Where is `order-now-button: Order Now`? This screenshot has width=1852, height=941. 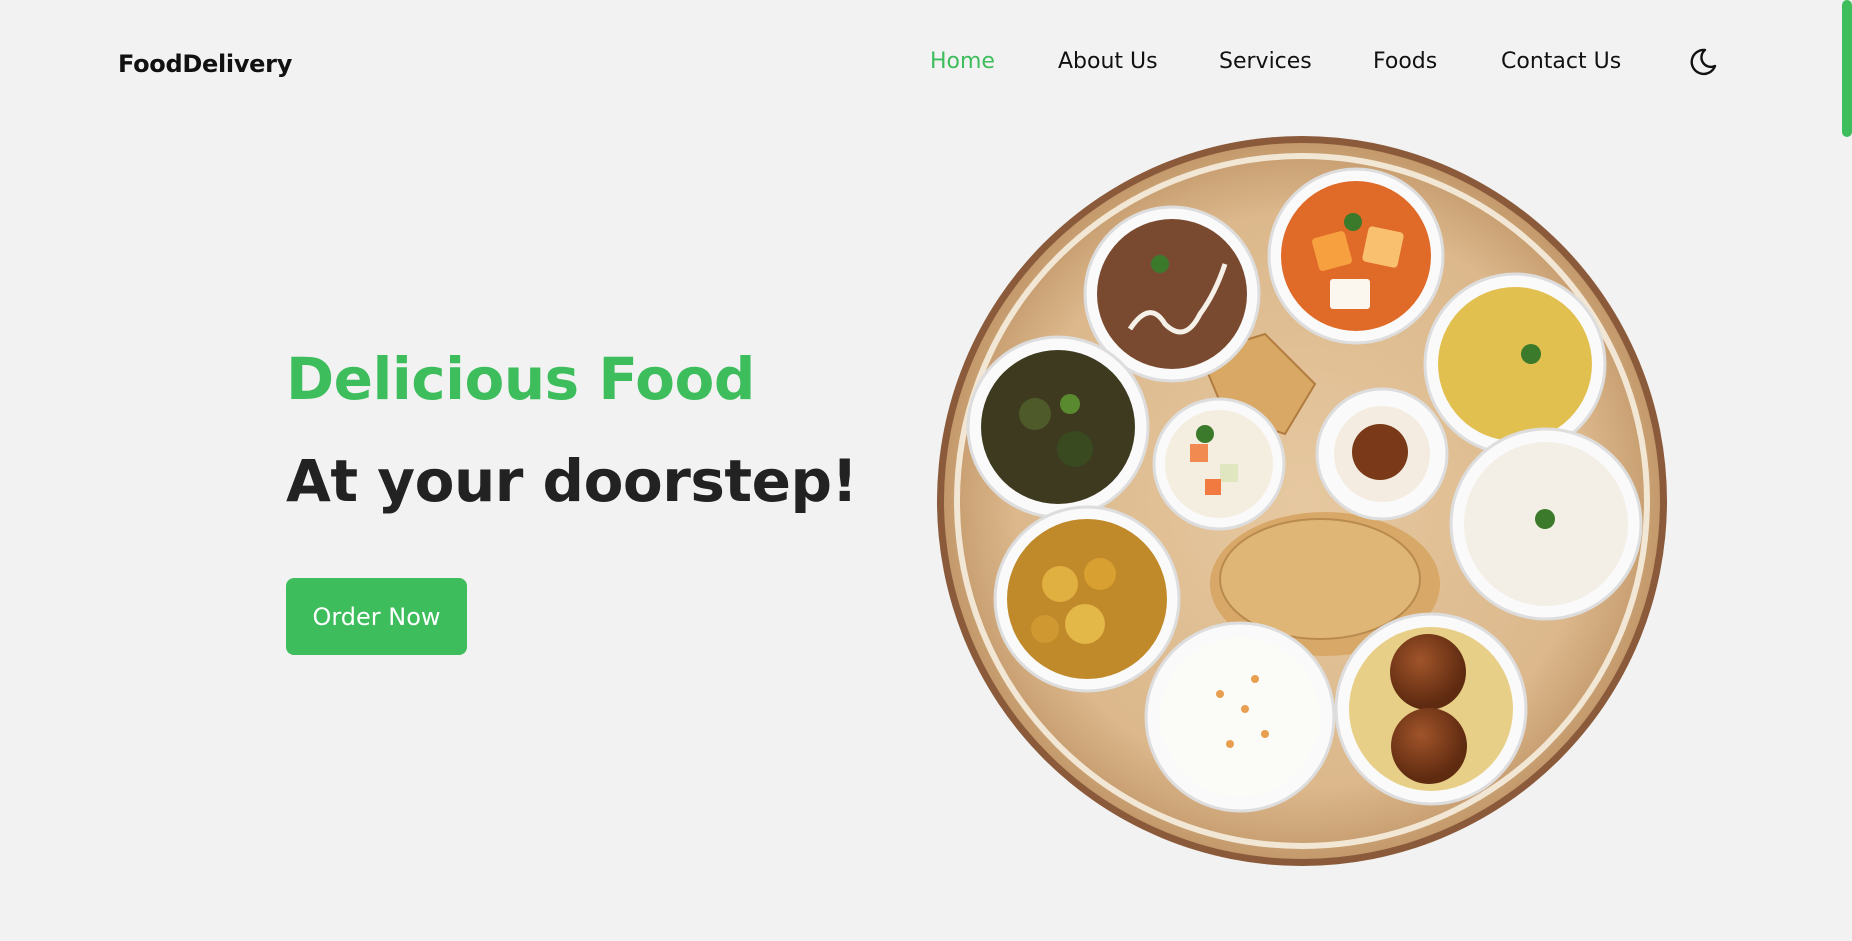
order-now-button: Order Now is located at coordinates (376, 616).